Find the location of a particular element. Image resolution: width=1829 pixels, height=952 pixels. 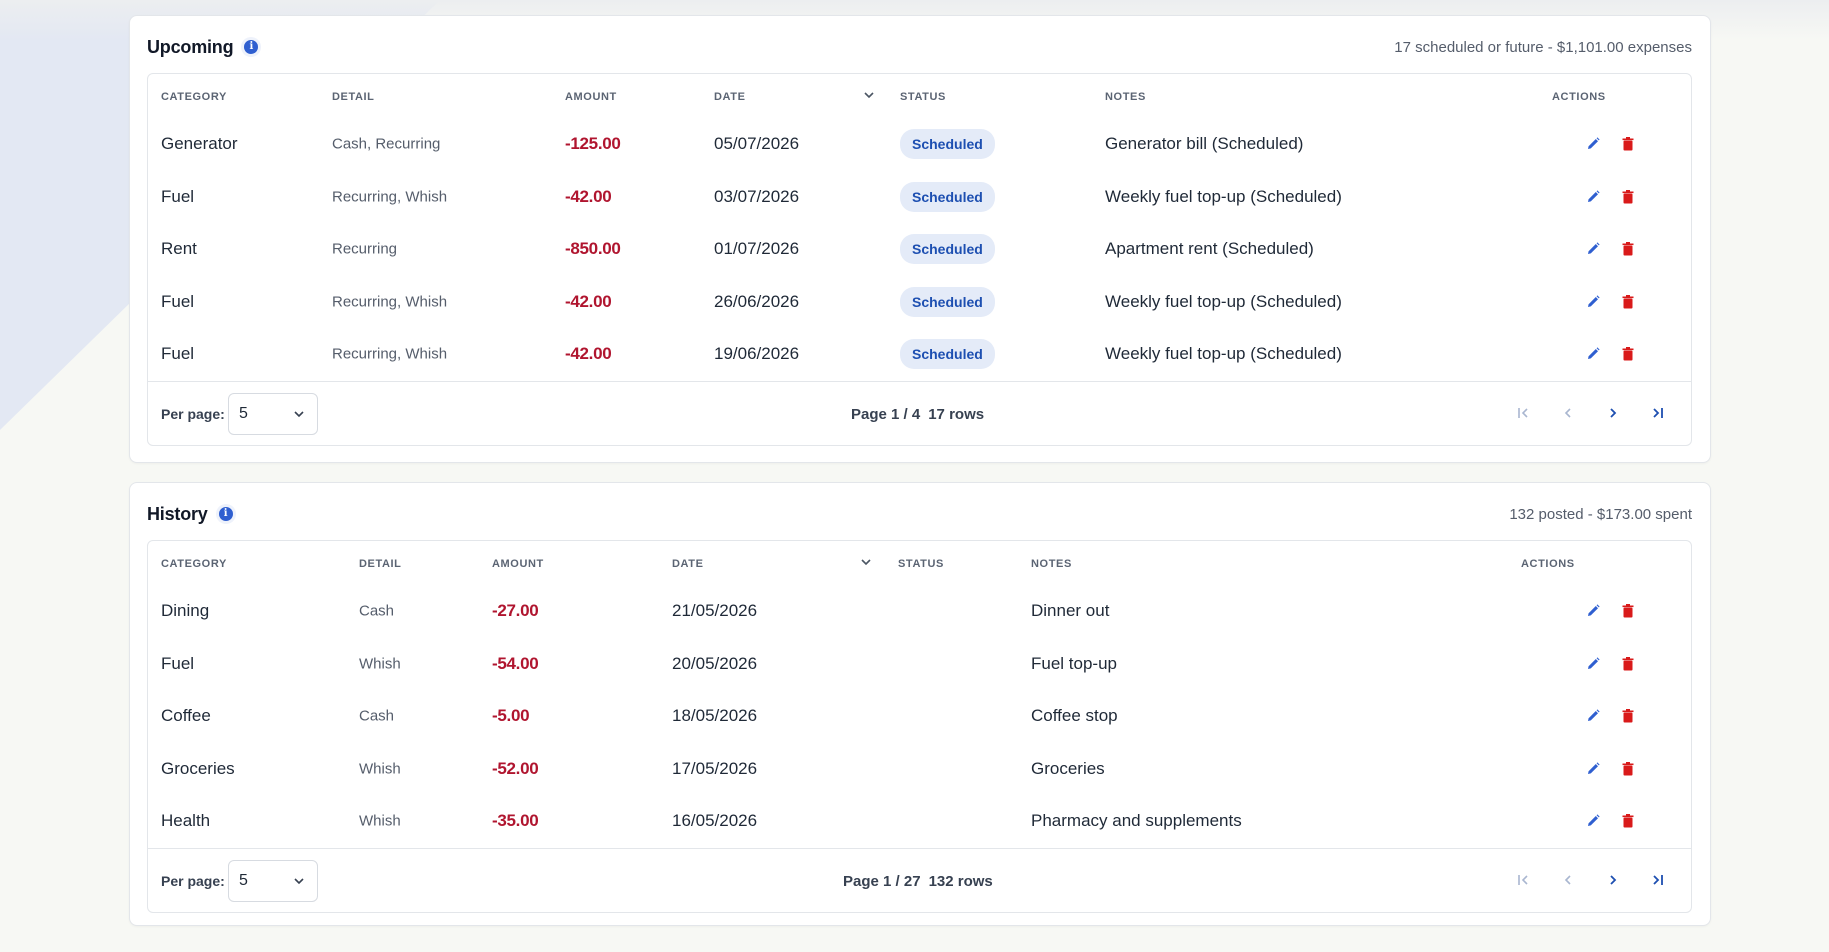

table-footer: Per page: 5 Page 1 / 4 17 rows is located at coordinates (919, 412).